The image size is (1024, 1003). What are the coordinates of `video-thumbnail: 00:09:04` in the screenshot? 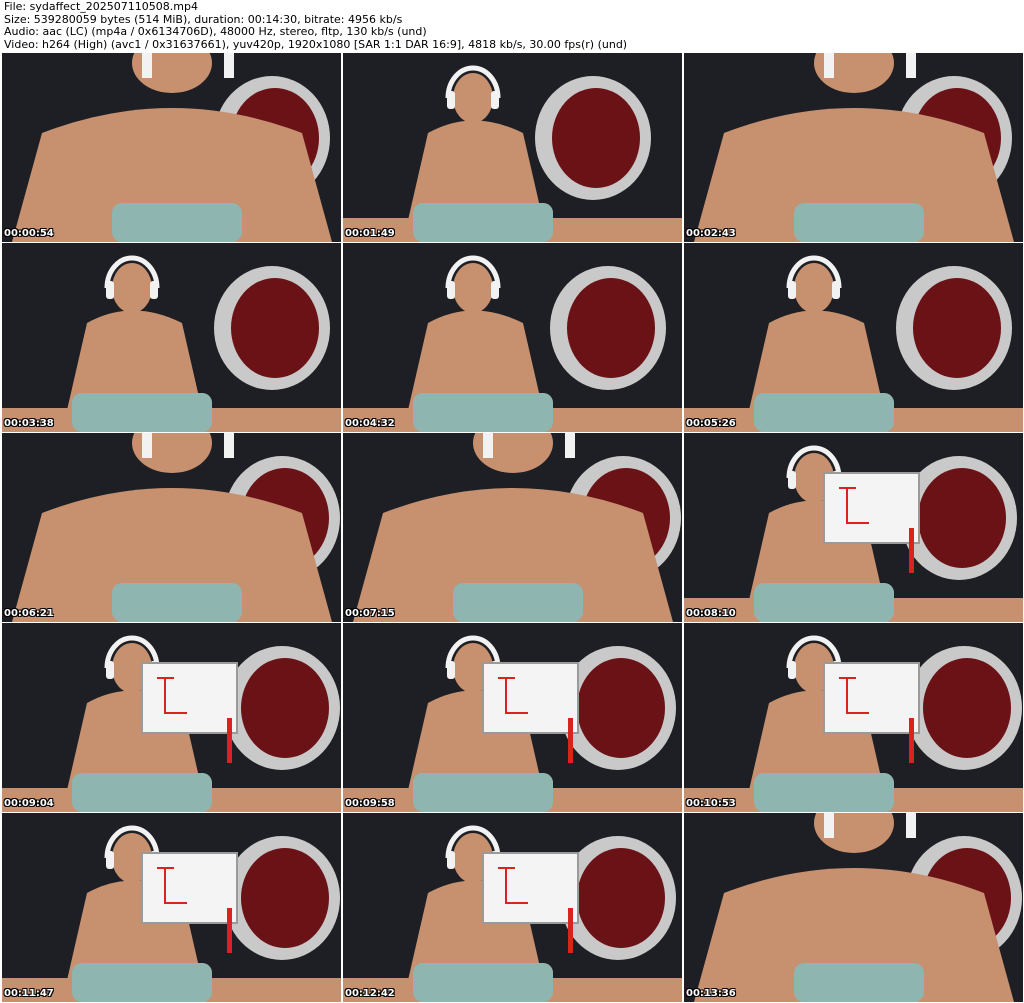 It's located at (171, 717).